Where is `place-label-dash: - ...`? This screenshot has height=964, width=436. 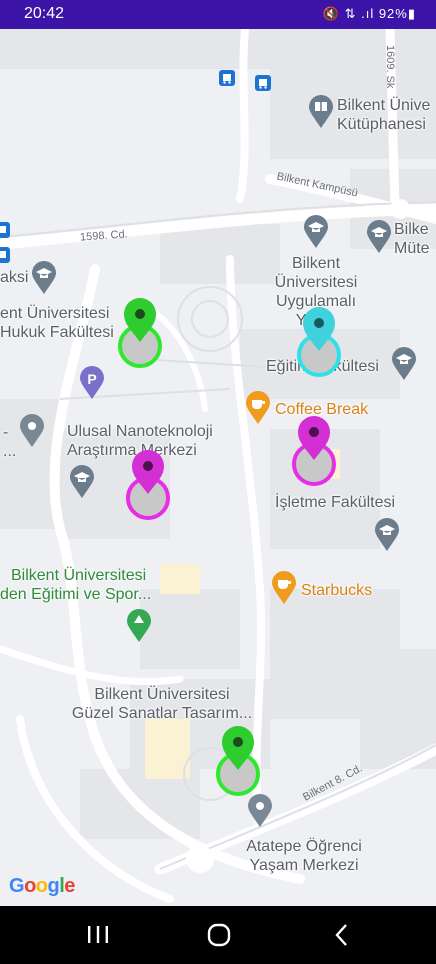 place-label-dash: - ... is located at coordinates (9, 442).